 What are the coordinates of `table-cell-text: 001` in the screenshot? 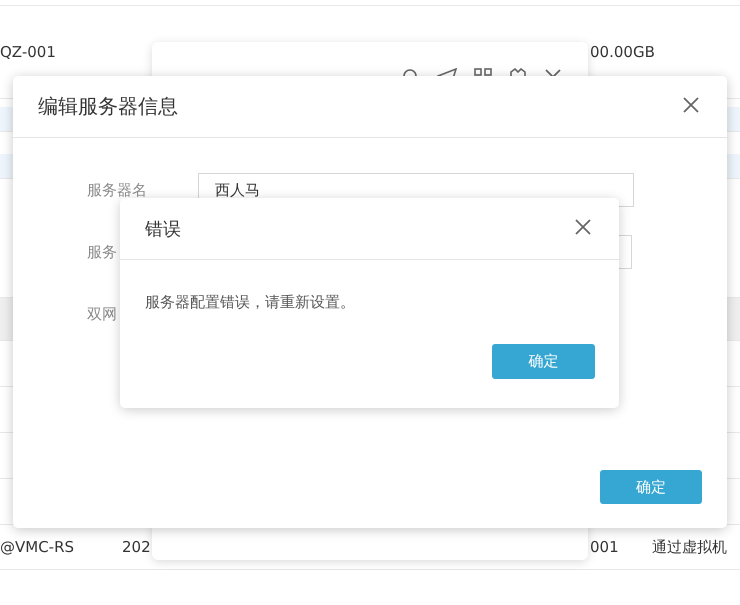 It's located at (605, 547).